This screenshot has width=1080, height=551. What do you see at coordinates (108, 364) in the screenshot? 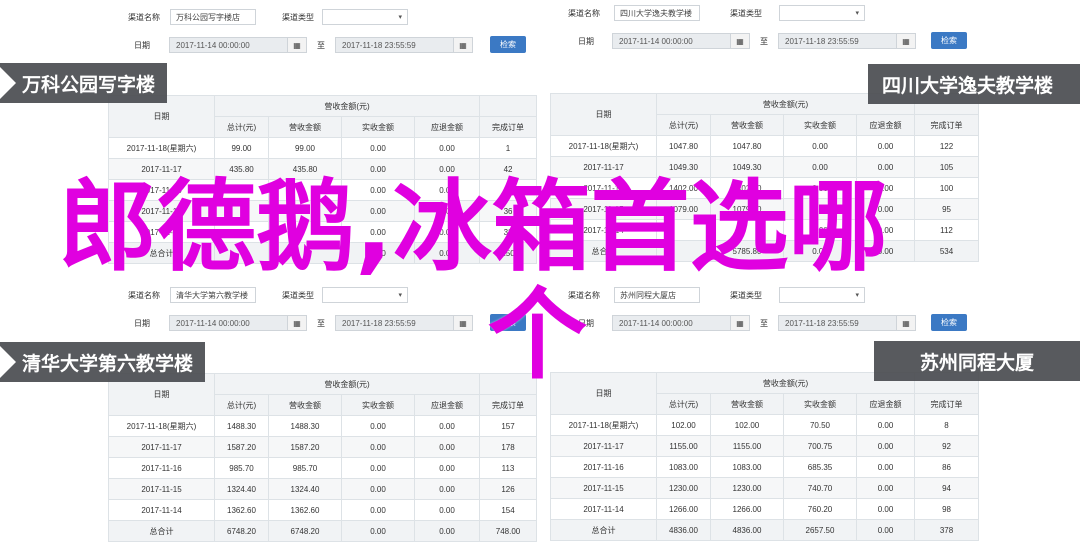
I see `panel-title: 清华大学第六教学楼` at bounding box center [108, 364].